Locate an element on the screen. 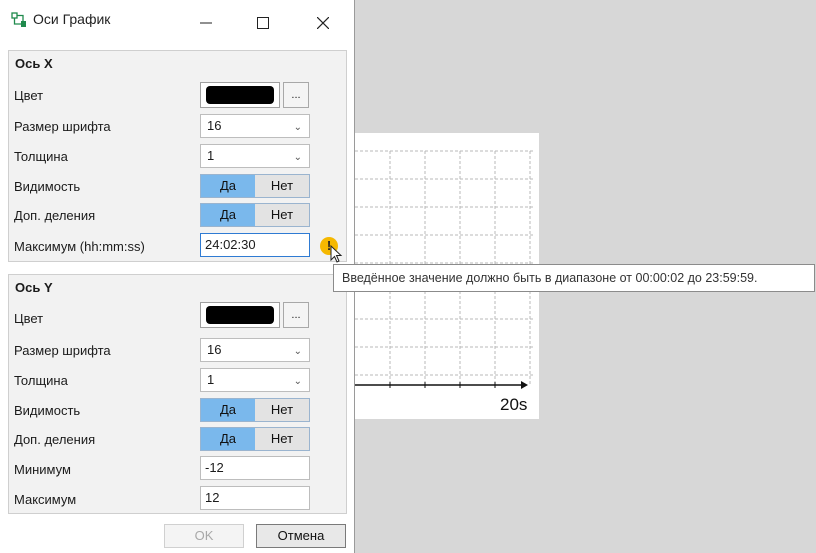 This screenshot has width=816, height=553. axis-y-color-field is located at coordinates (240, 315).